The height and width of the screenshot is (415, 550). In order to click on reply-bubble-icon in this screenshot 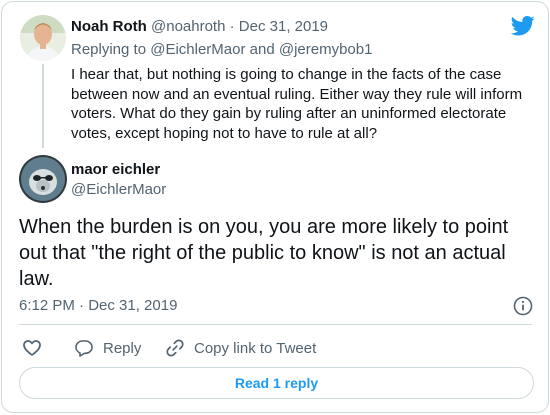, I will do `click(84, 348)`.